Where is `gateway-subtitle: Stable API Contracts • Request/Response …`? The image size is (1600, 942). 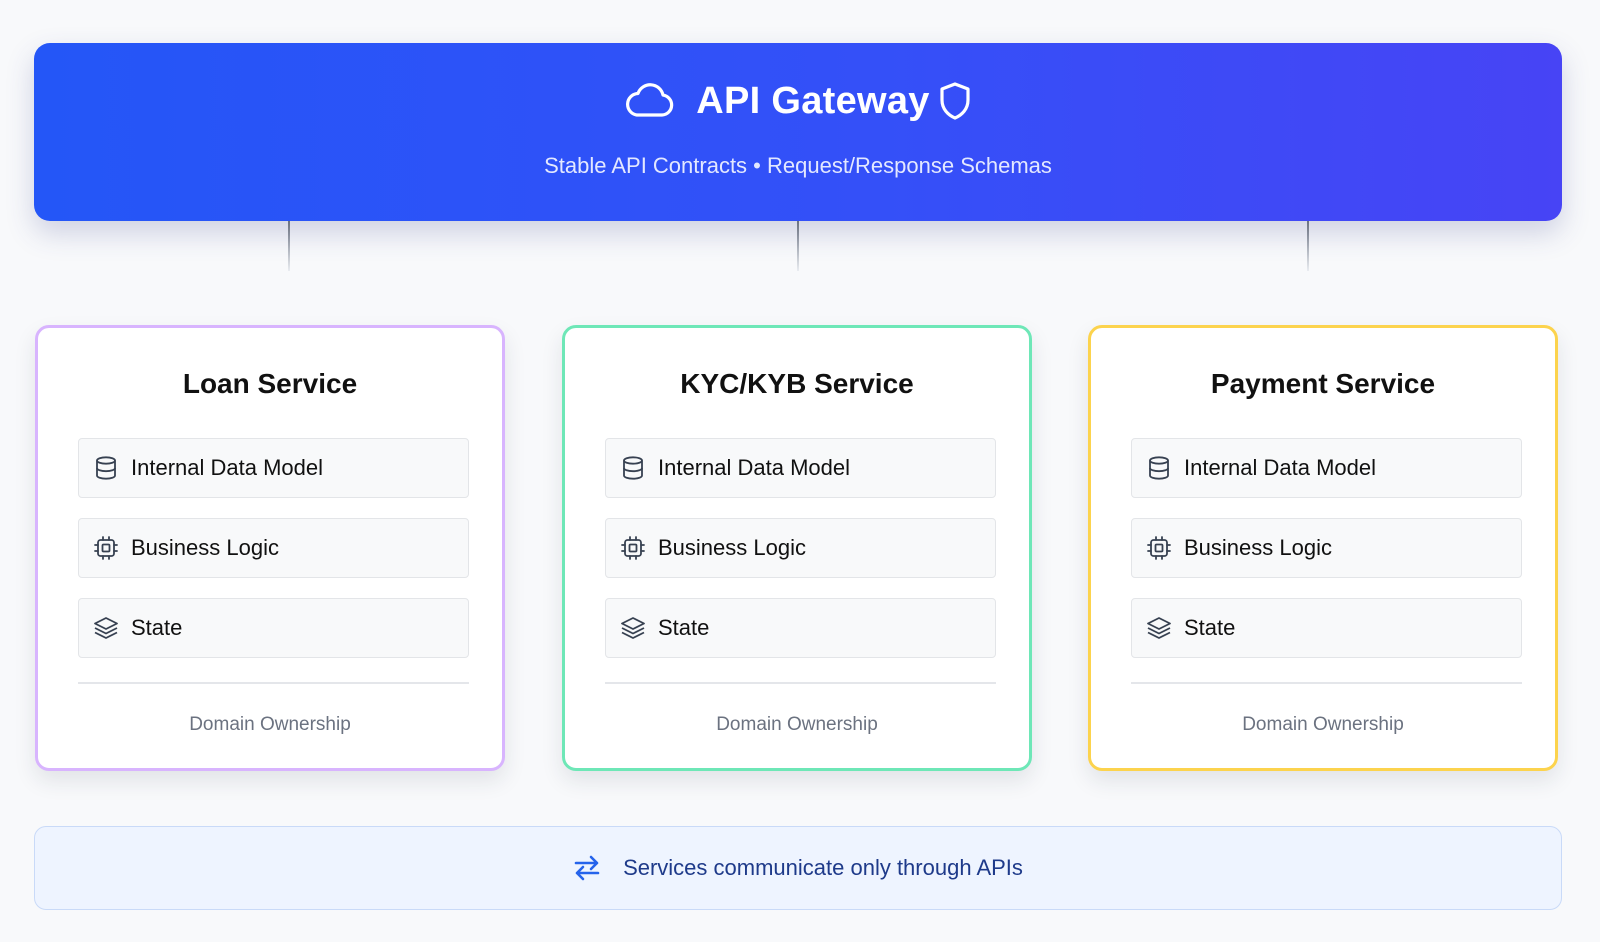 gateway-subtitle: Stable API Contracts • Request/Response … is located at coordinates (798, 165).